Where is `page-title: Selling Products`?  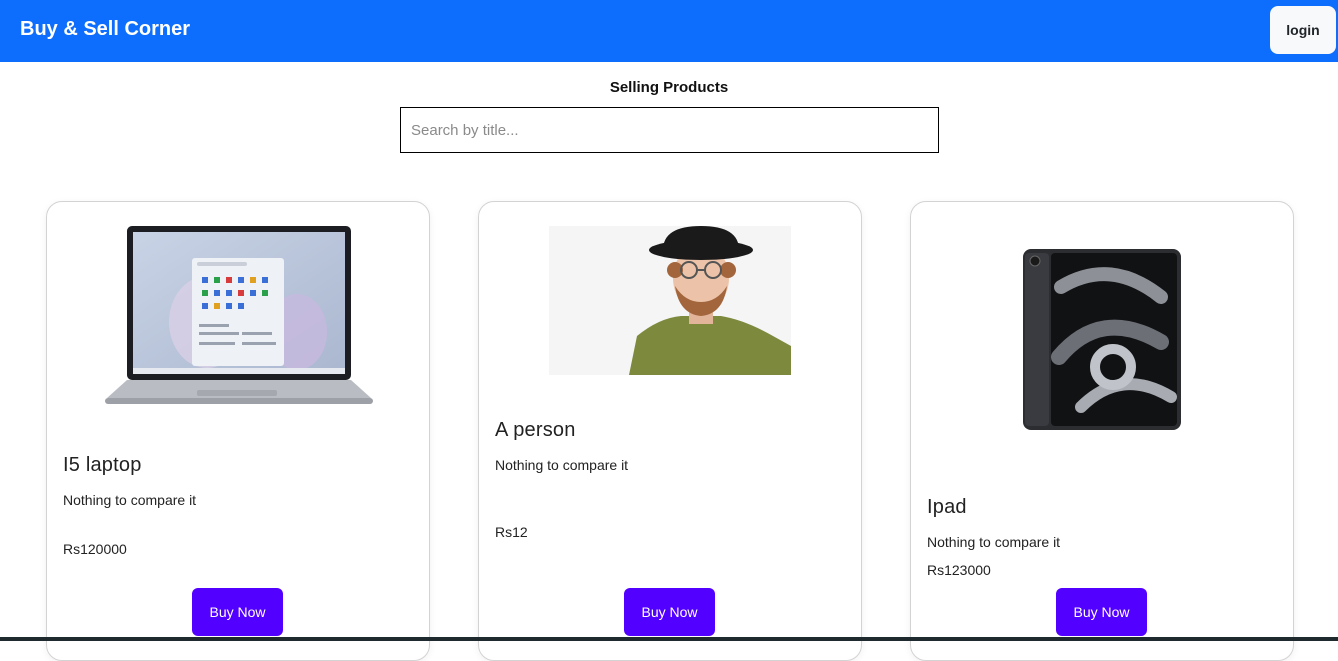
page-title: Selling Products is located at coordinates (669, 87).